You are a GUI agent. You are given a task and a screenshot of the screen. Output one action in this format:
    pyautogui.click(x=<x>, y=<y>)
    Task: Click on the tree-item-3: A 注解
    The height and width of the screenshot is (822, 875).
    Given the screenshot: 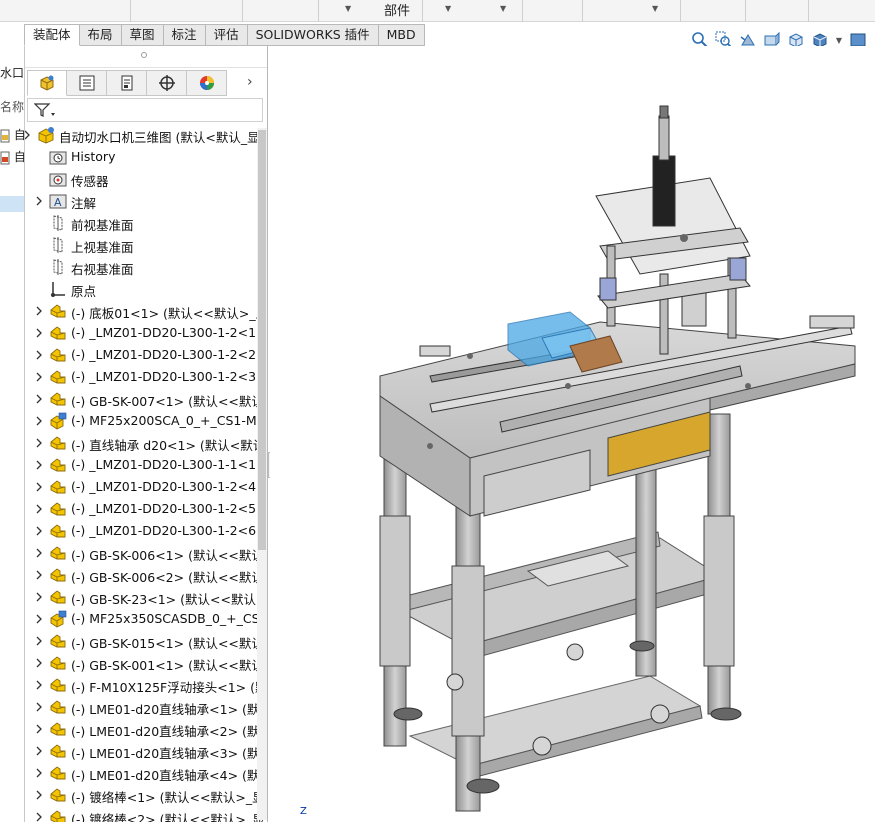 What is the action you would take?
    pyautogui.click(x=146, y=201)
    